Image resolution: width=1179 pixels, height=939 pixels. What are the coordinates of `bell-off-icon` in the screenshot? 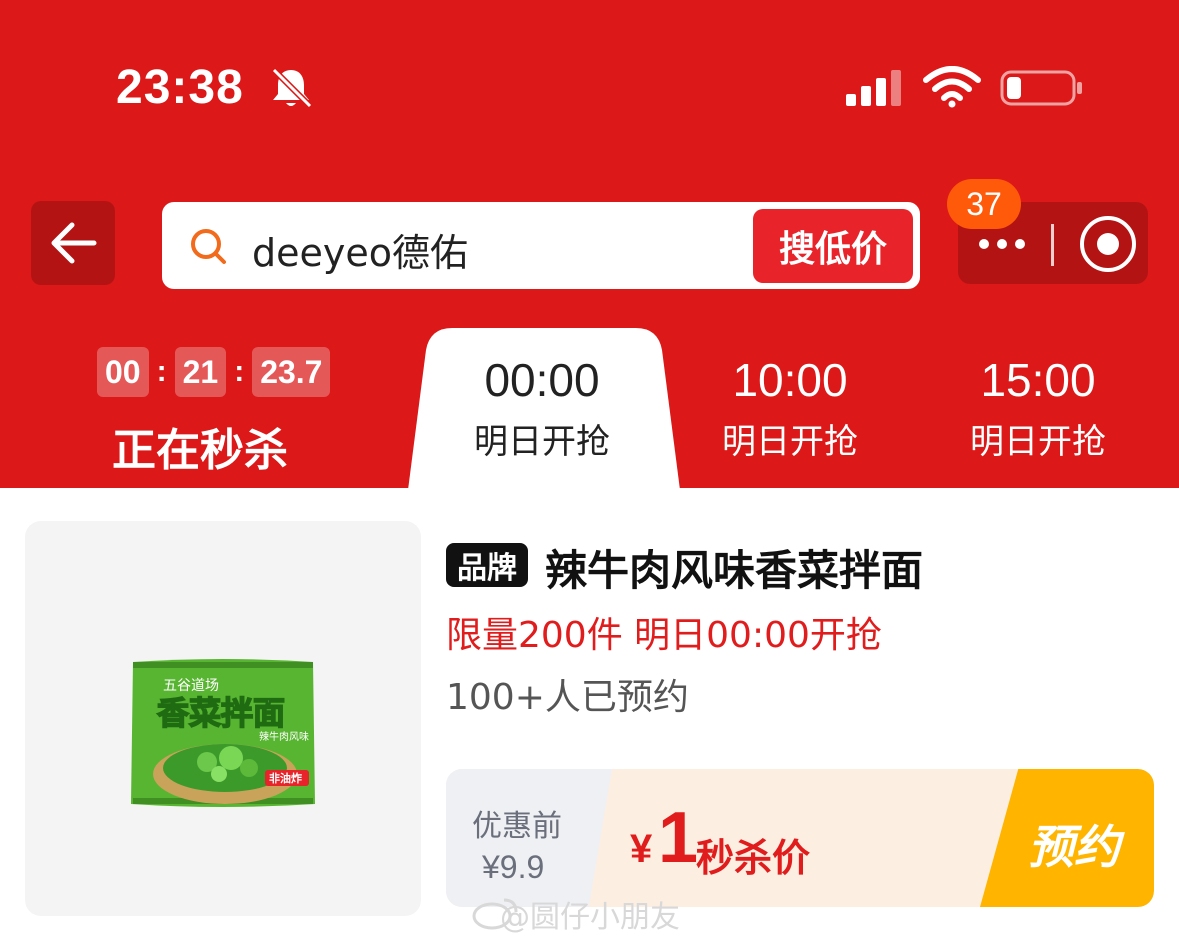 It's located at (292, 88).